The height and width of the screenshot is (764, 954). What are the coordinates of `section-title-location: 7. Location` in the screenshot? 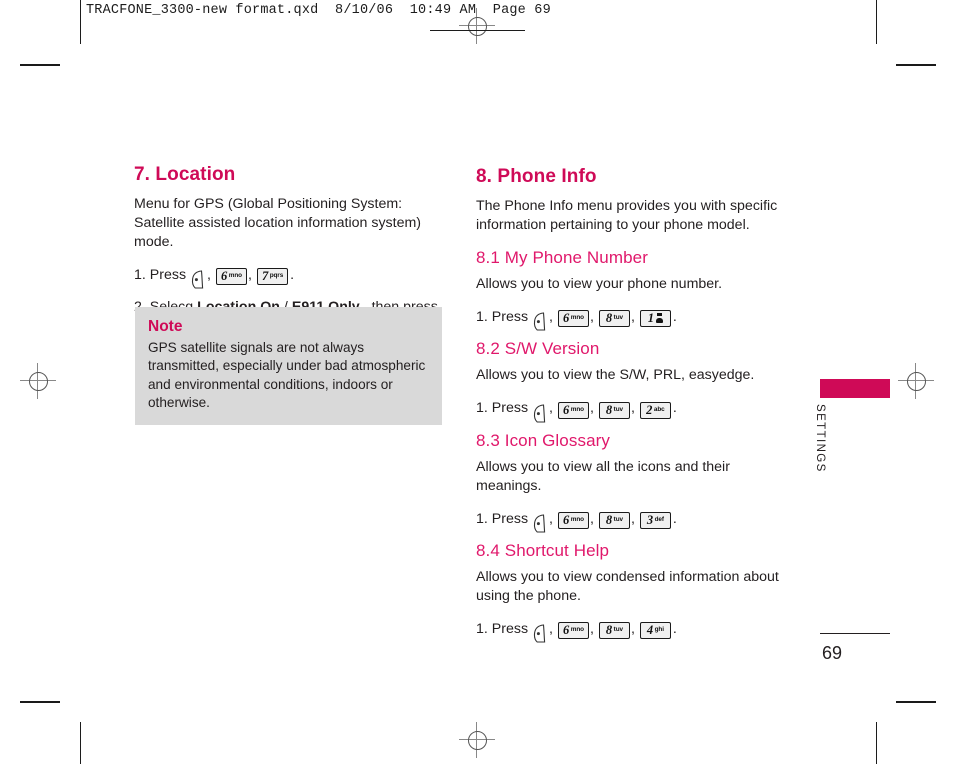 It's located at (185, 174).